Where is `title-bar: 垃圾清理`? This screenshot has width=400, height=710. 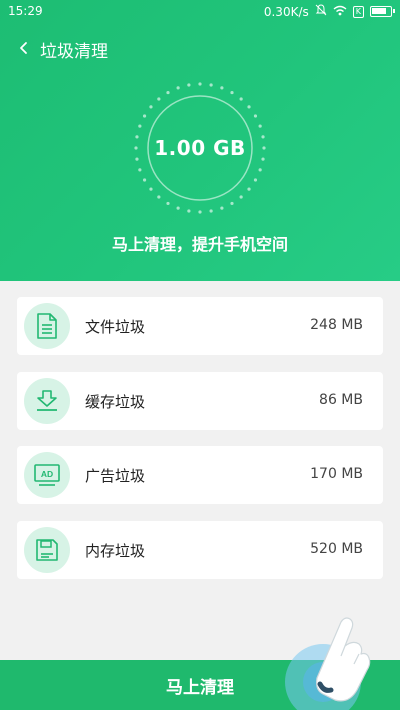
title-bar: 垃圾清理 is located at coordinates (200, 48).